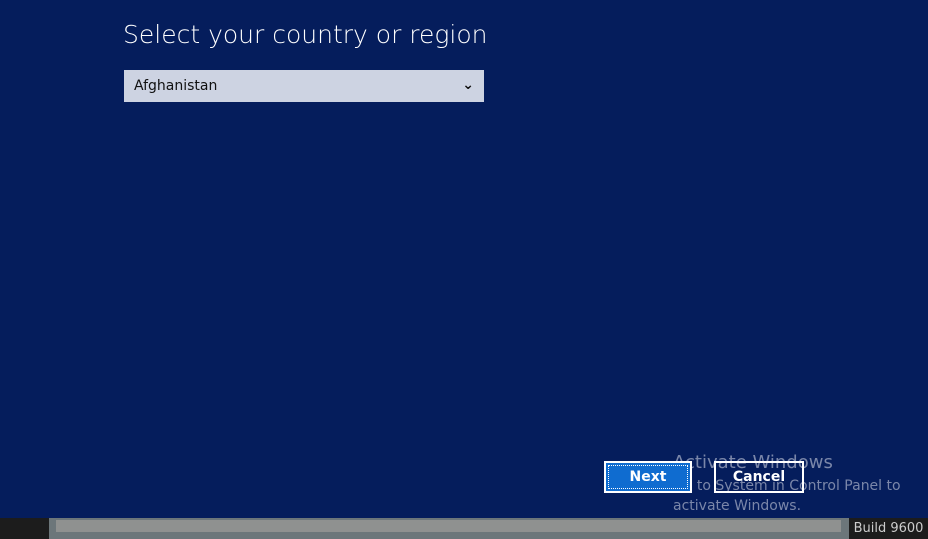 The image size is (928, 539). Describe the element at coordinates (648, 477) in the screenshot. I see `next-button: Next` at that location.